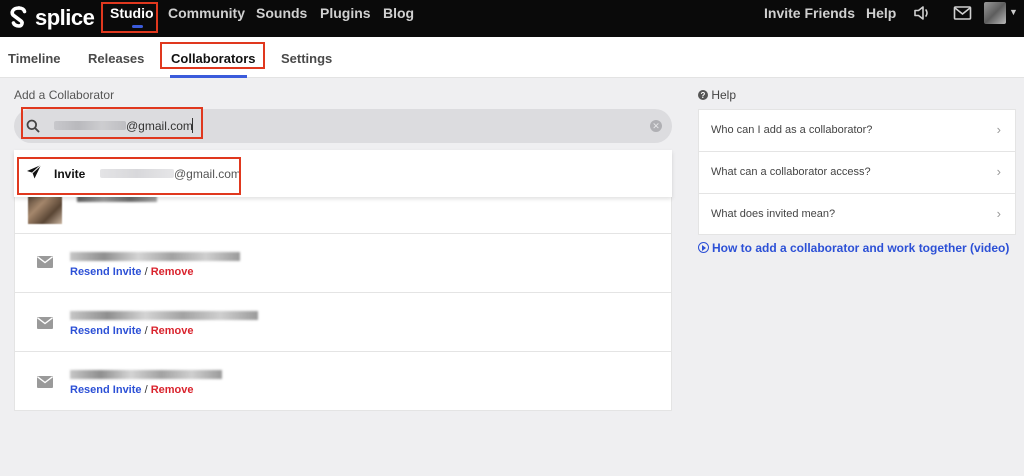 This screenshot has width=1024, height=476. What do you see at coordinates (282, 13) in the screenshot?
I see `nav-item-label: Sounds` at bounding box center [282, 13].